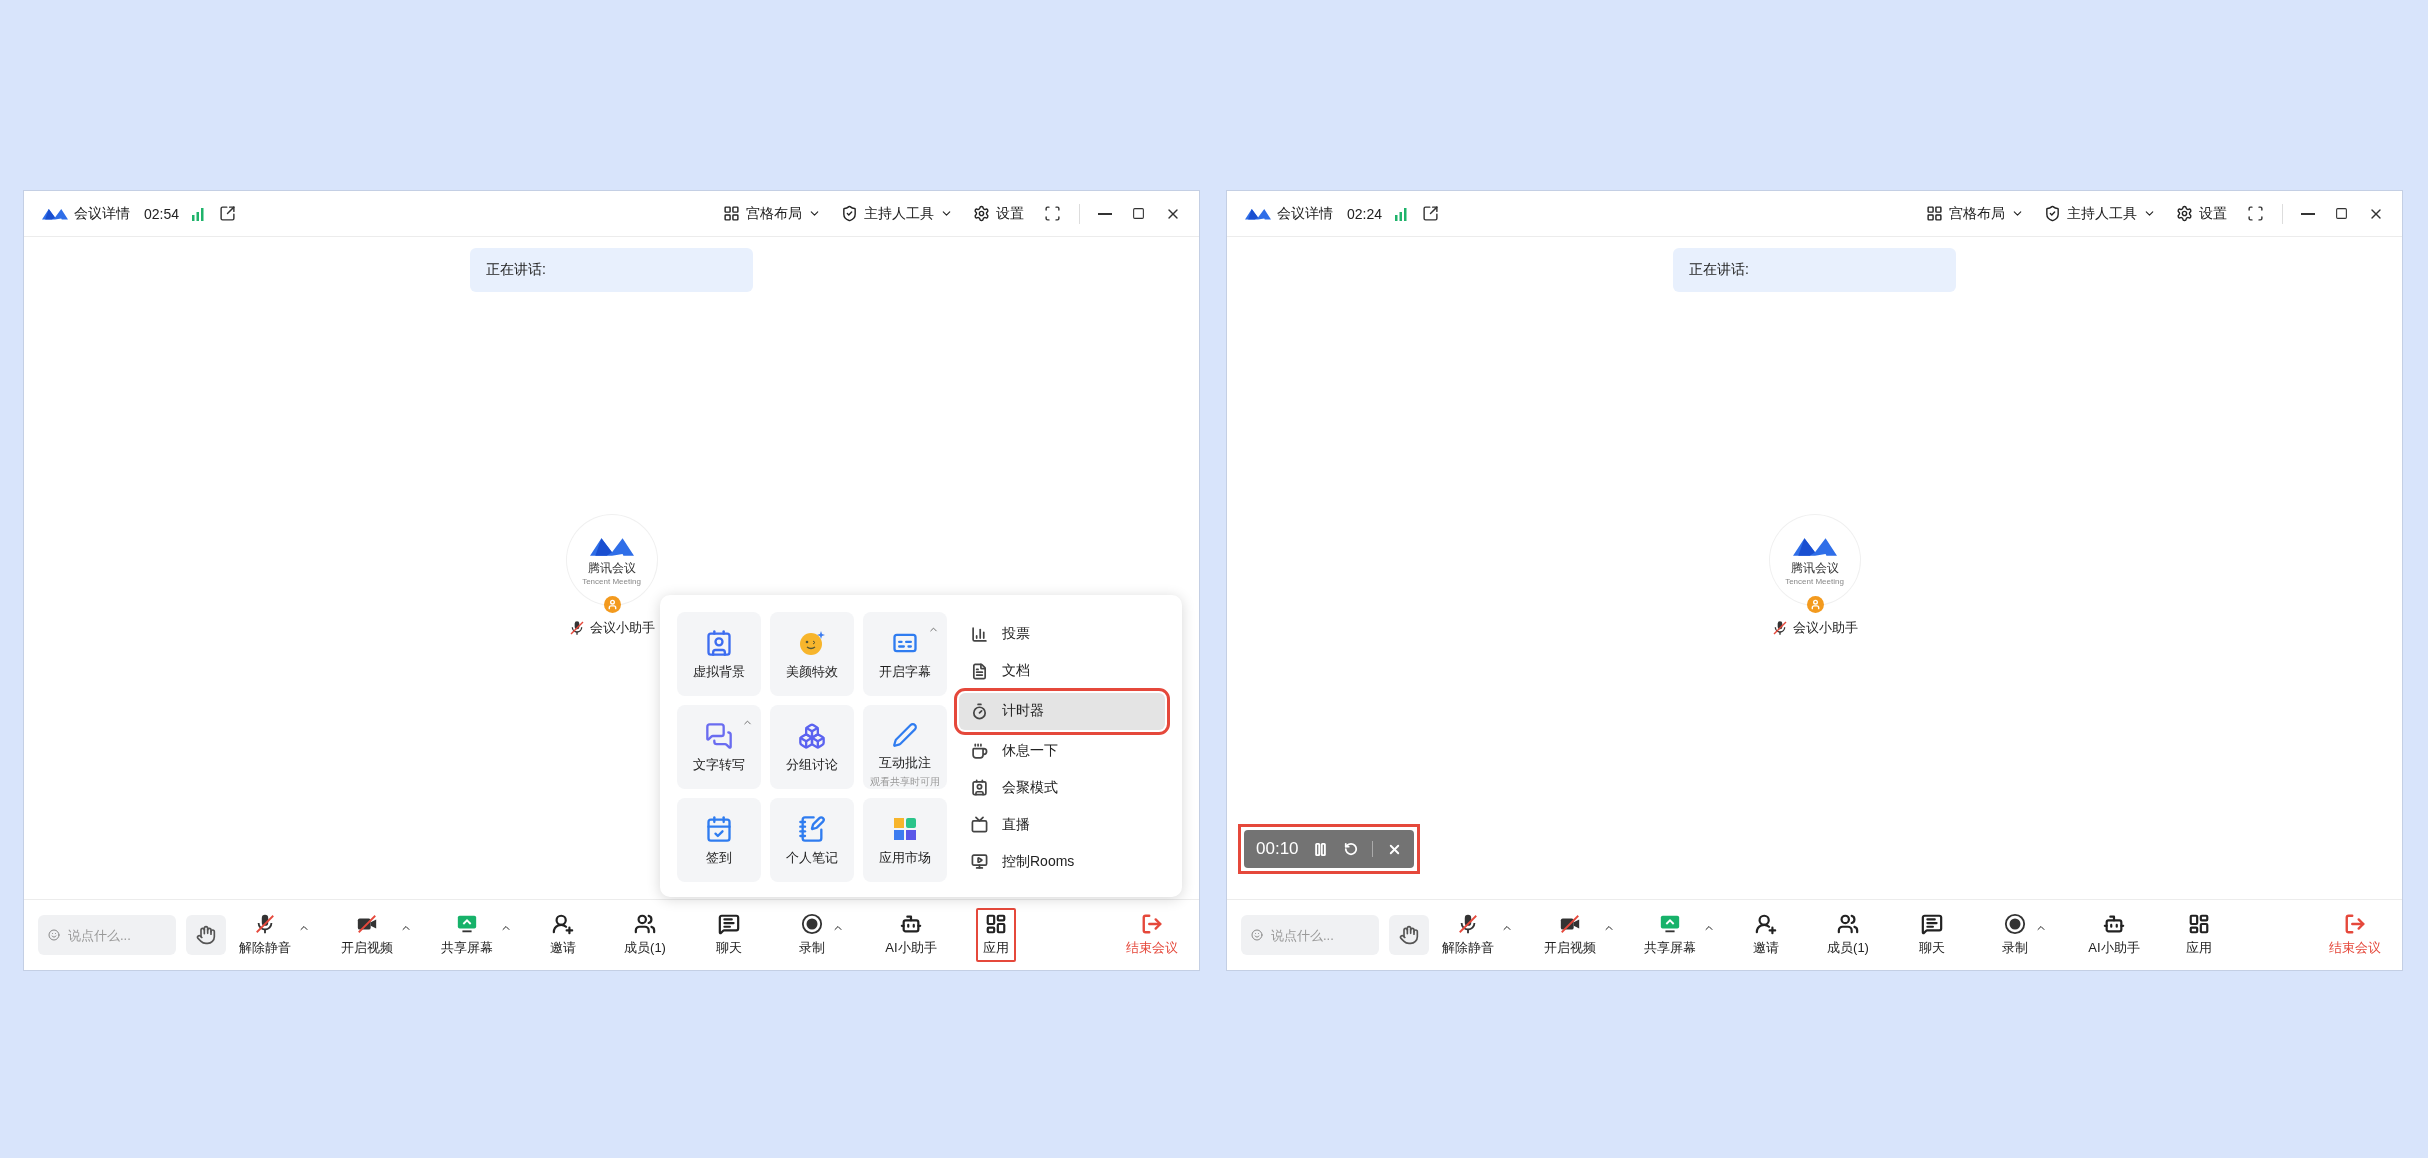  Describe the element at coordinates (1350, 849) in the screenshot. I see `reset-icon` at that location.